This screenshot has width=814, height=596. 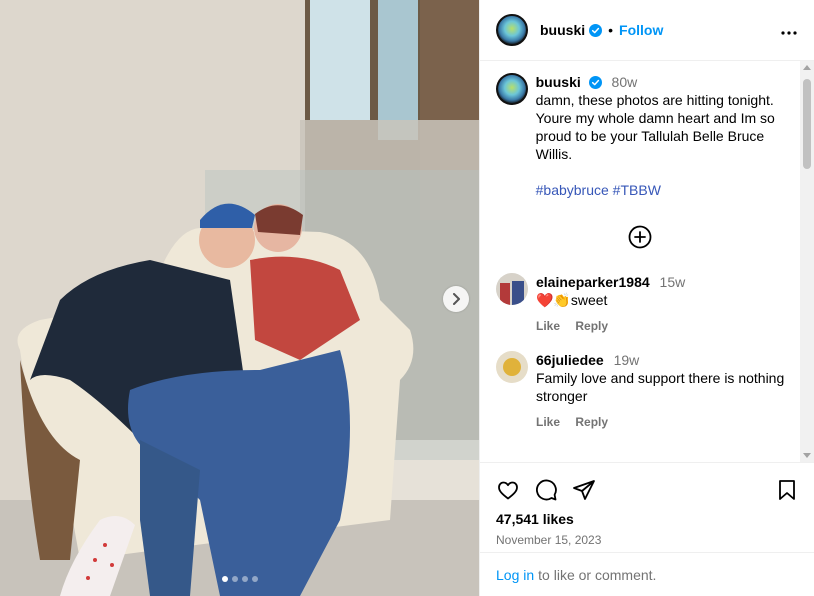 What do you see at coordinates (647, 490) in the screenshot?
I see `action-bar` at bounding box center [647, 490].